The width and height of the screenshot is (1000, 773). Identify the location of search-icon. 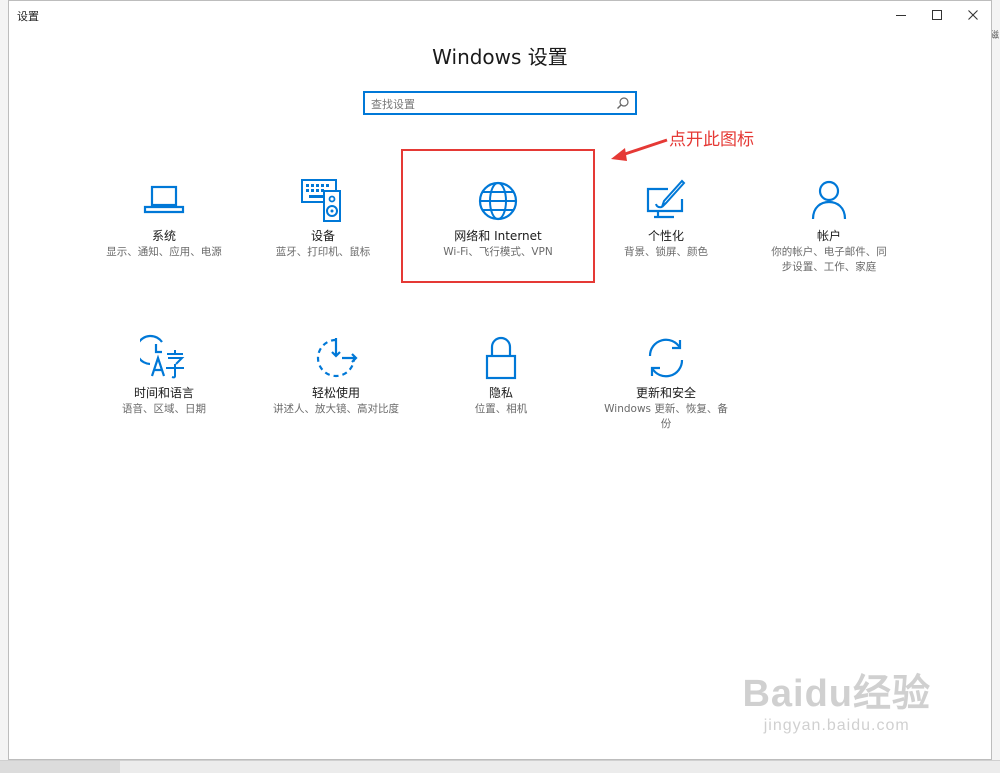
(623, 103).